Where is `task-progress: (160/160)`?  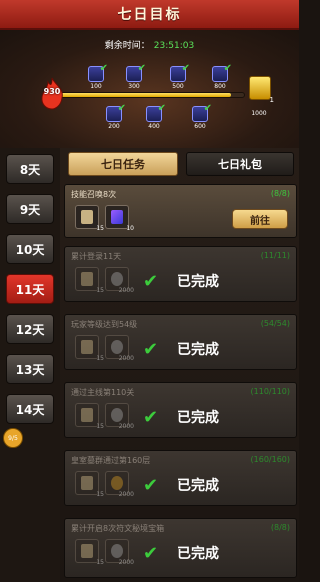
task-progress: (160/160) is located at coordinates (270, 459).